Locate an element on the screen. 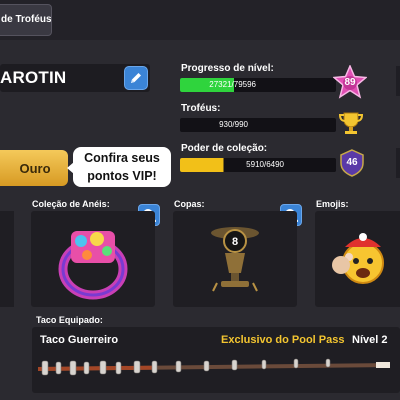 Image resolution: width=400 pixels, height=400 pixels. cue-section-title: Taco Equipado: is located at coordinates (69, 320).